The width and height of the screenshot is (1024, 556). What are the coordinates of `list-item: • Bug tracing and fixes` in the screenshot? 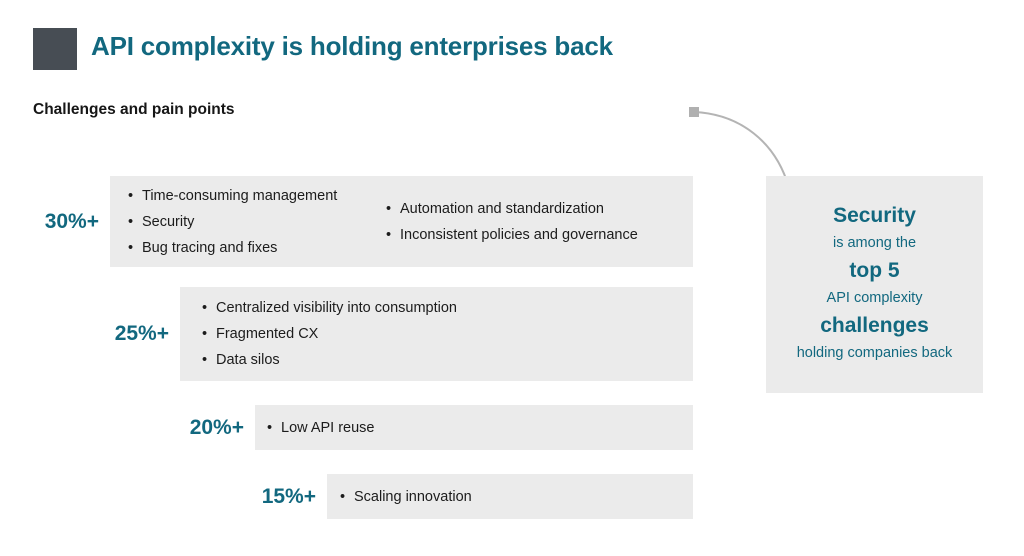 It's located at (254, 248).